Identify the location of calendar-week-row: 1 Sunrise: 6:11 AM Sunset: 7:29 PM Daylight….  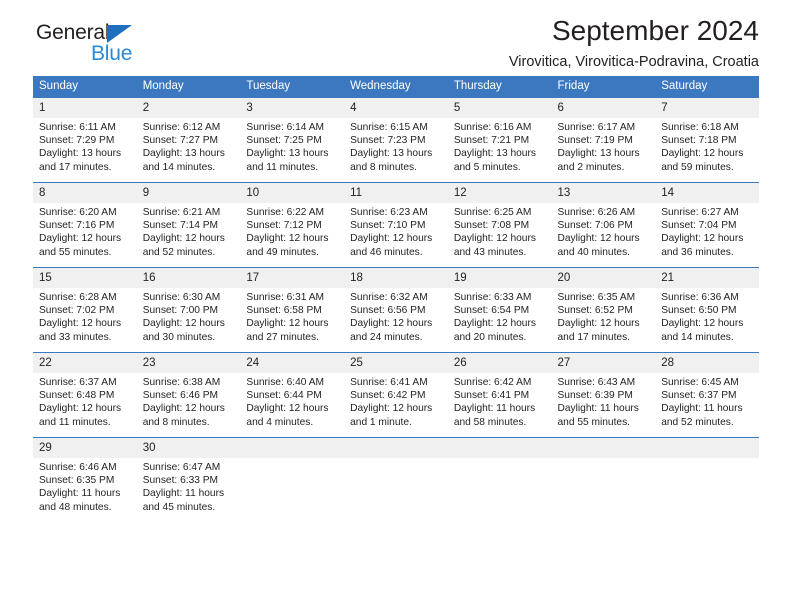
(396, 140).